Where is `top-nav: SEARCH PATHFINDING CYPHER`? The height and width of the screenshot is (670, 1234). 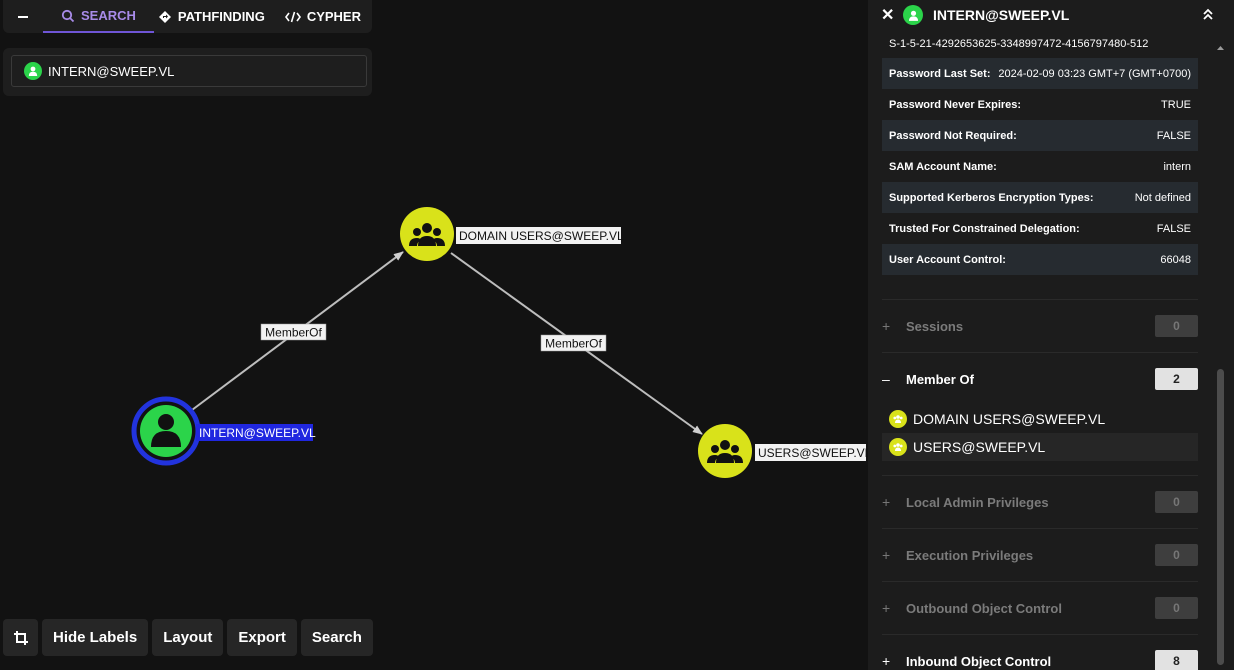
top-nav: SEARCH PATHFINDING CYPHER is located at coordinates (187, 16).